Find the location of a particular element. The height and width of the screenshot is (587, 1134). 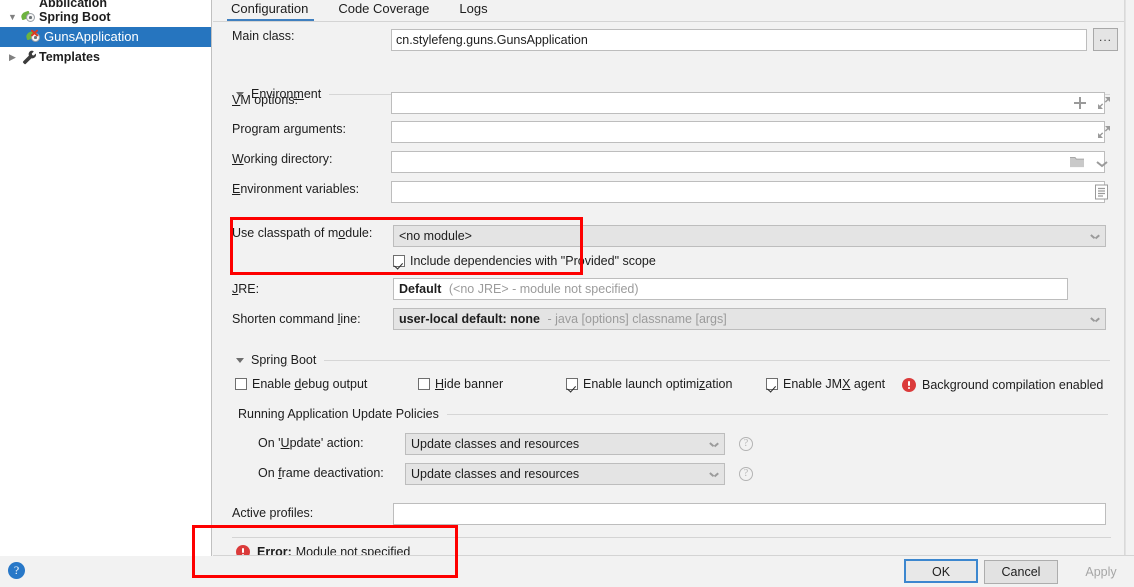

working-directory-input is located at coordinates (748, 162).